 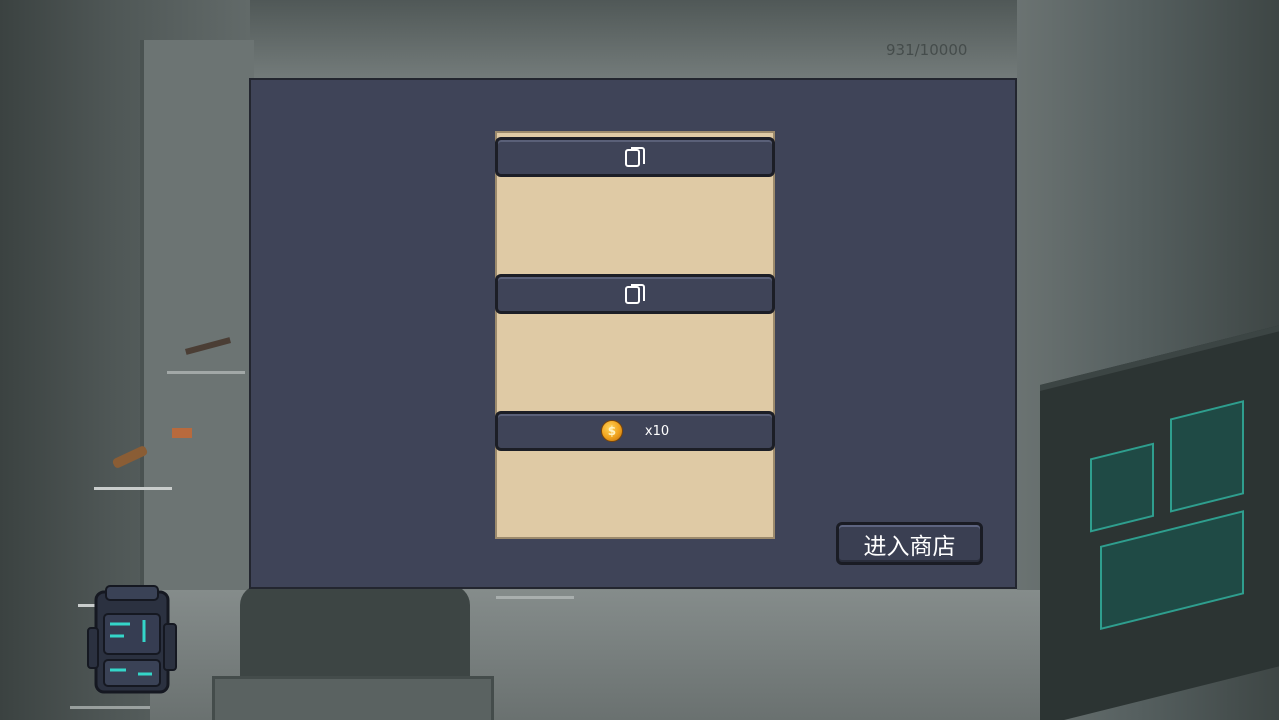 I want to click on left-door-frame, so click(x=197, y=320).